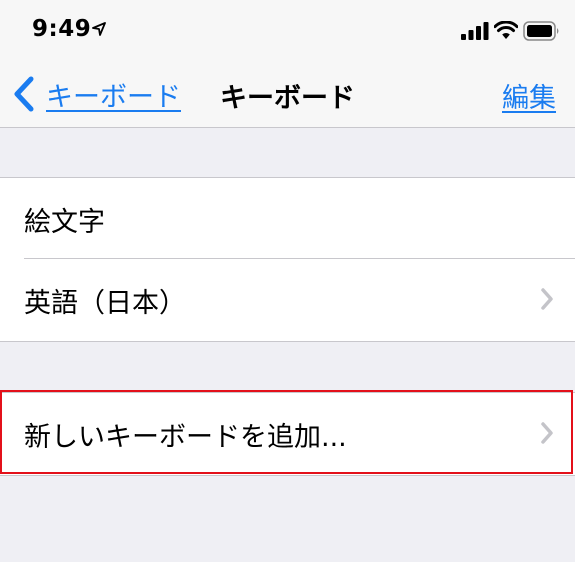 This screenshot has width=575, height=562. I want to click on keyboard-item-label: 絵文字, so click(64, 222).